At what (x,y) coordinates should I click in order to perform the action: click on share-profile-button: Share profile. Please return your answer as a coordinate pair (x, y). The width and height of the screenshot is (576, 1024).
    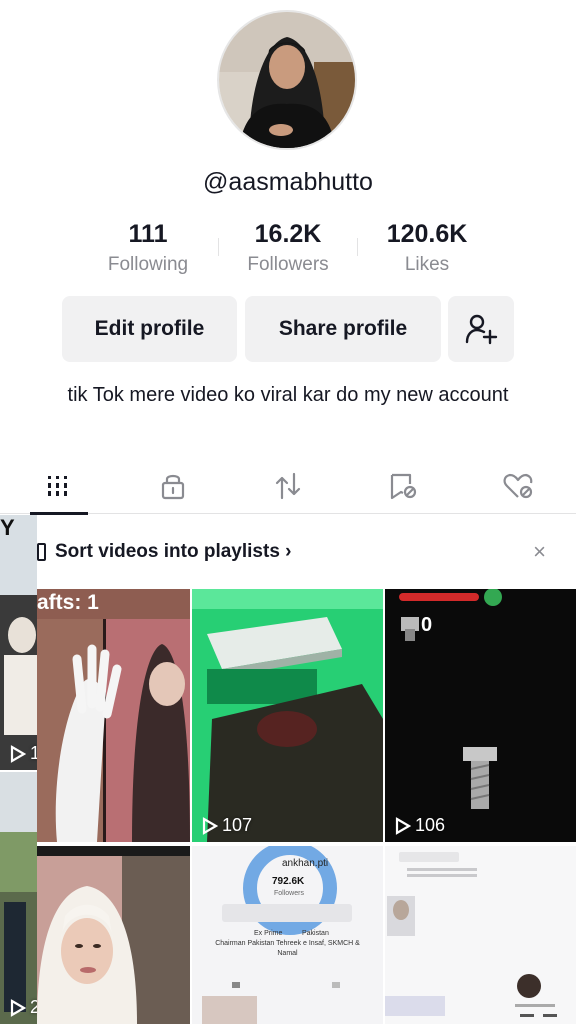
    Looking at the image, I should click on (343, 329).